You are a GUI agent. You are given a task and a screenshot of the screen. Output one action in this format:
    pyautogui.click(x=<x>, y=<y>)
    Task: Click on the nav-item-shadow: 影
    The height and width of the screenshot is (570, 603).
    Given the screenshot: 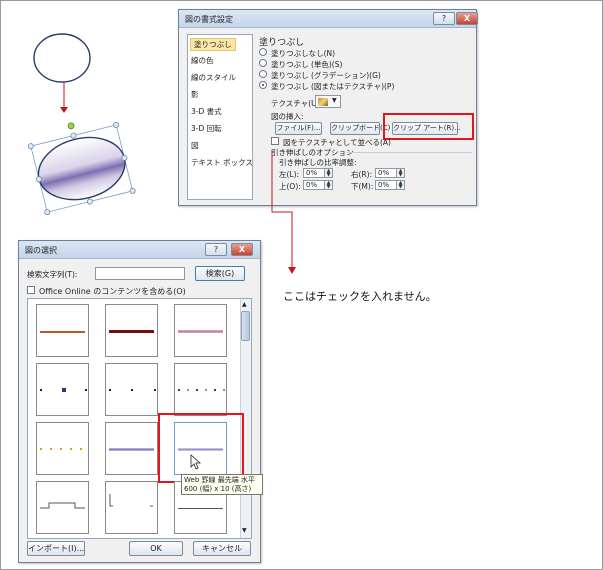 What is the action you would take?
    pyautogui.click(x=195, y=94)
    